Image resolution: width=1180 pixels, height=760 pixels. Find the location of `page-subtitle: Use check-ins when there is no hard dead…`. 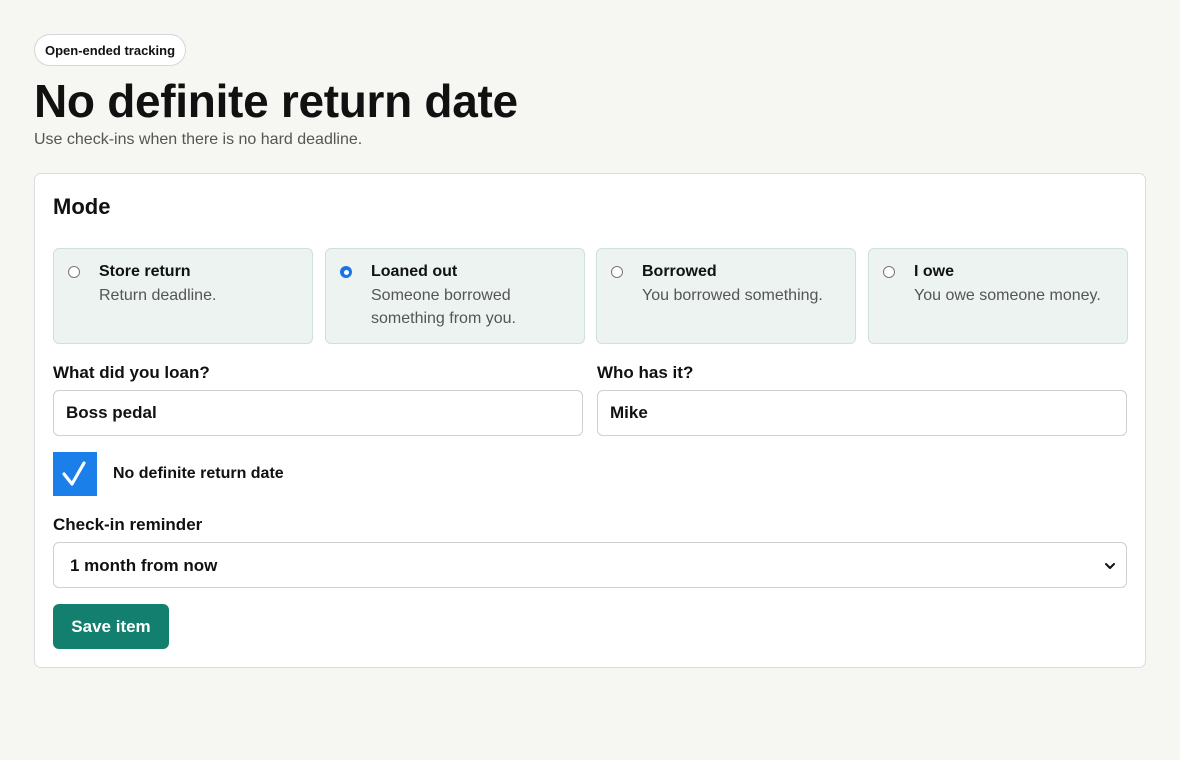

page-subtitle: Use check-ins when there is no hard dead… is located at coordinates (198, 139).